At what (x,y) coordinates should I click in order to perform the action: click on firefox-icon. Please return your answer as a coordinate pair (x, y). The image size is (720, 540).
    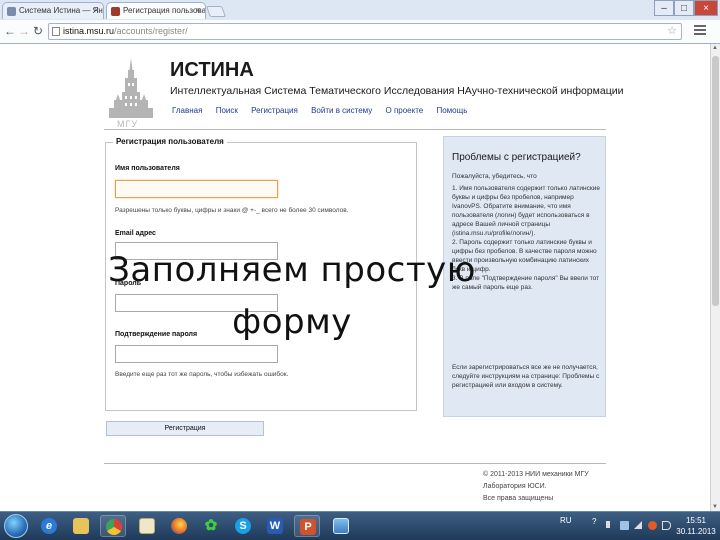
    Looking at the image, I should click on (179, 526).